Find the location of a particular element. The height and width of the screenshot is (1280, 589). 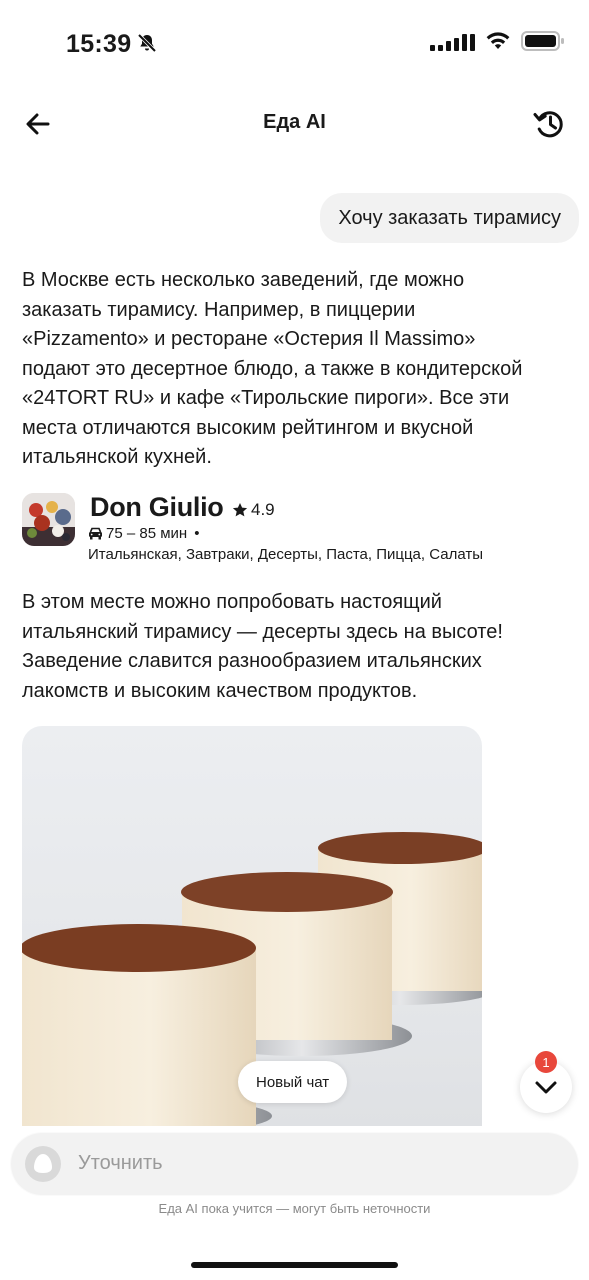

cellular-signal-icon is located at coordinates (452, 41).